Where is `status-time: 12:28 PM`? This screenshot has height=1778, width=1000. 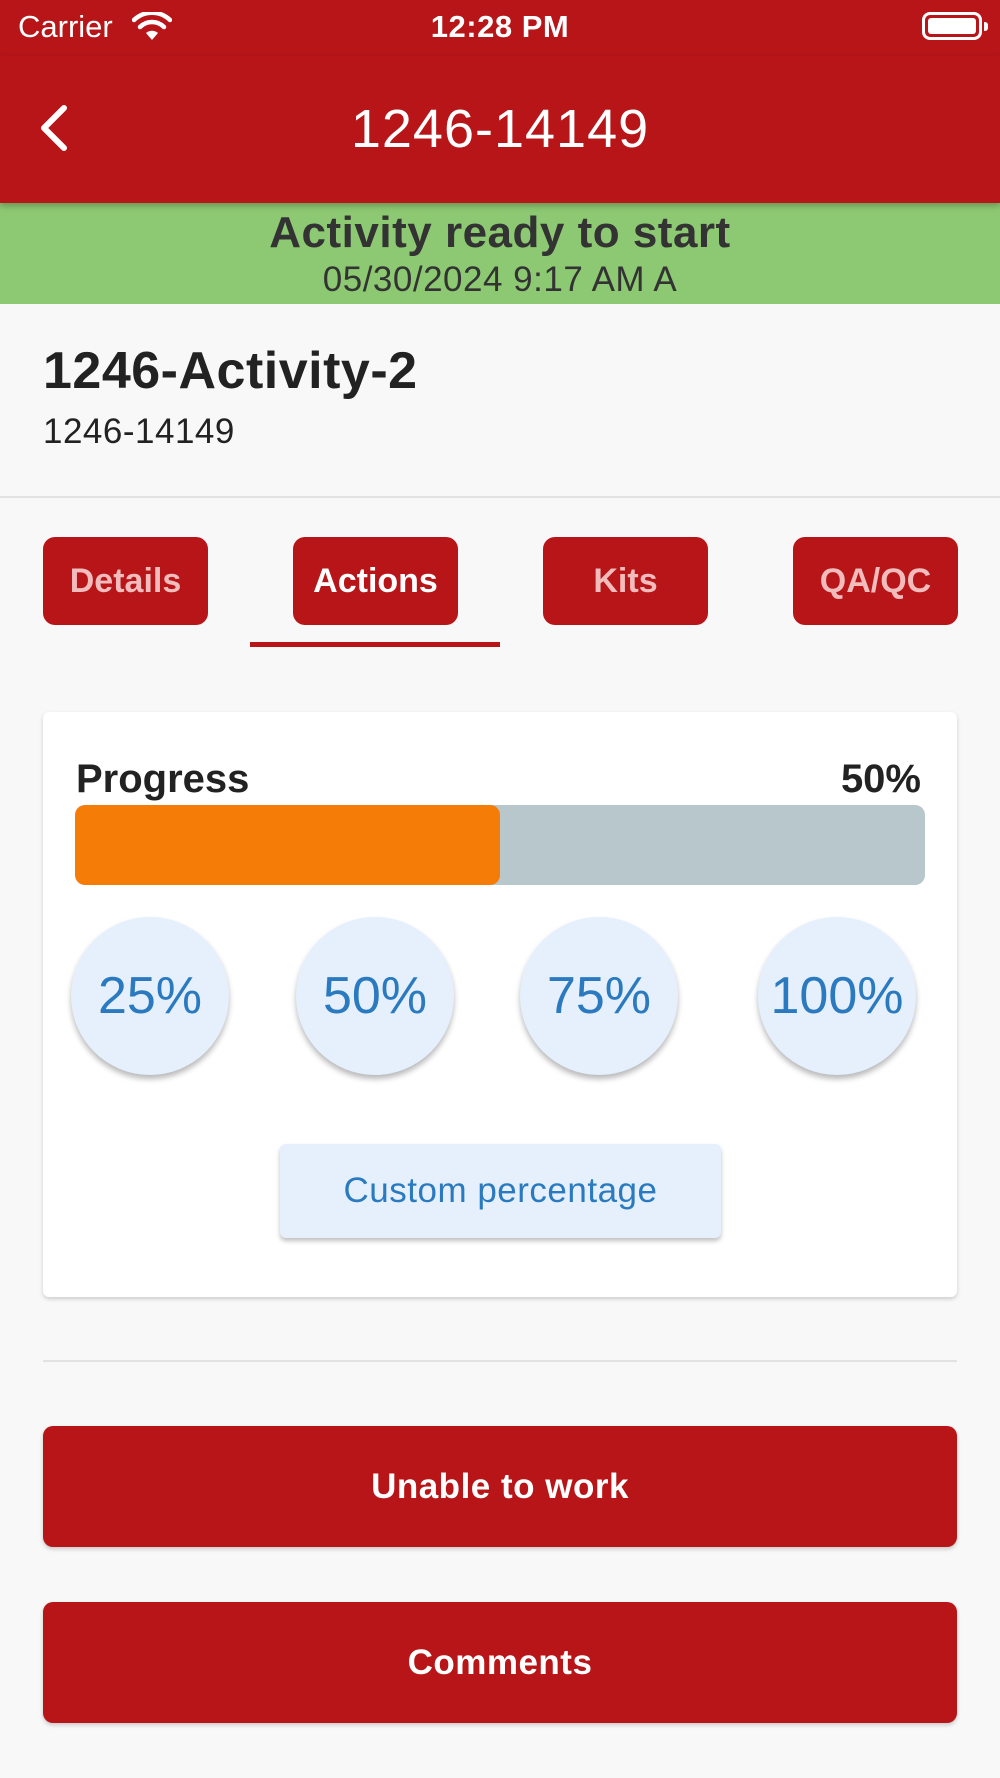
status-time: 12:28 PM is located at coordinates (500, 26).